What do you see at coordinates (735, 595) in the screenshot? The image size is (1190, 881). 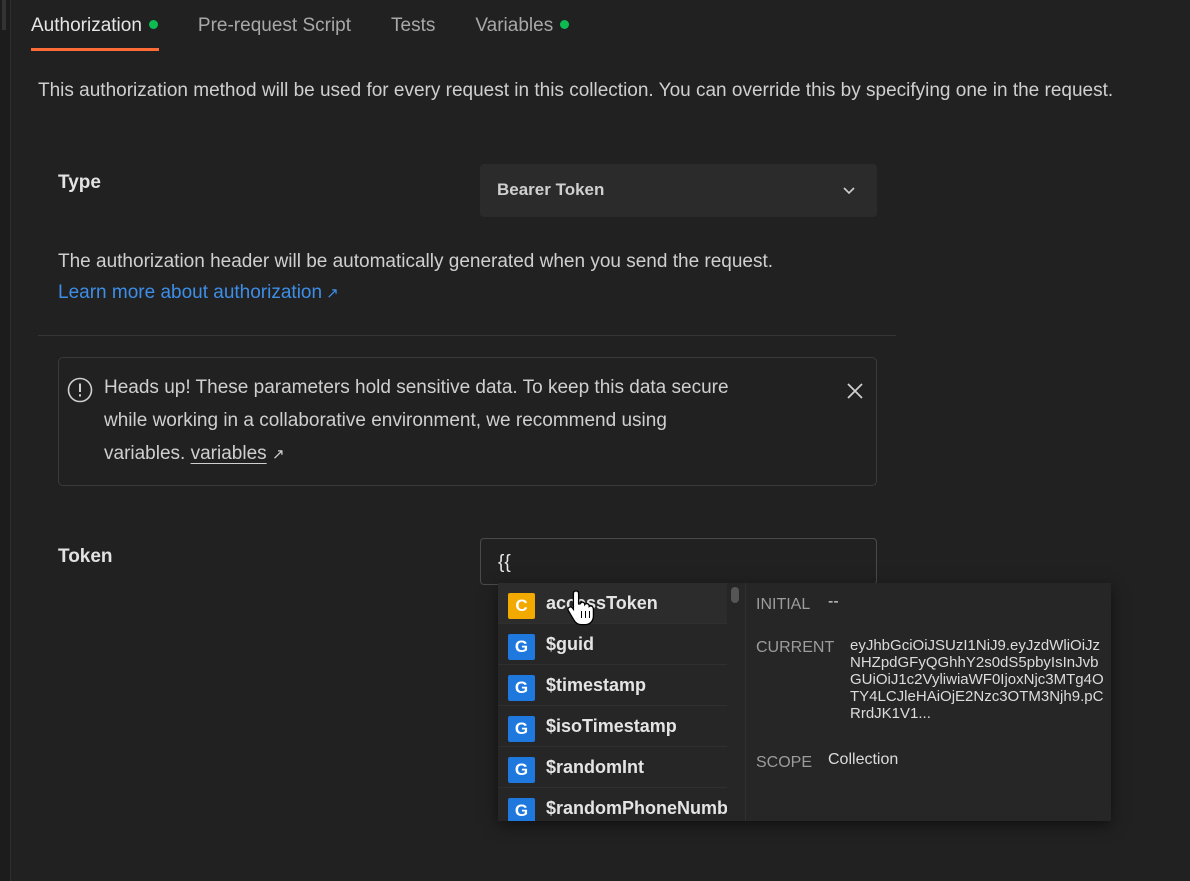 I see `scrollbar` at bounding box center [735, 595].